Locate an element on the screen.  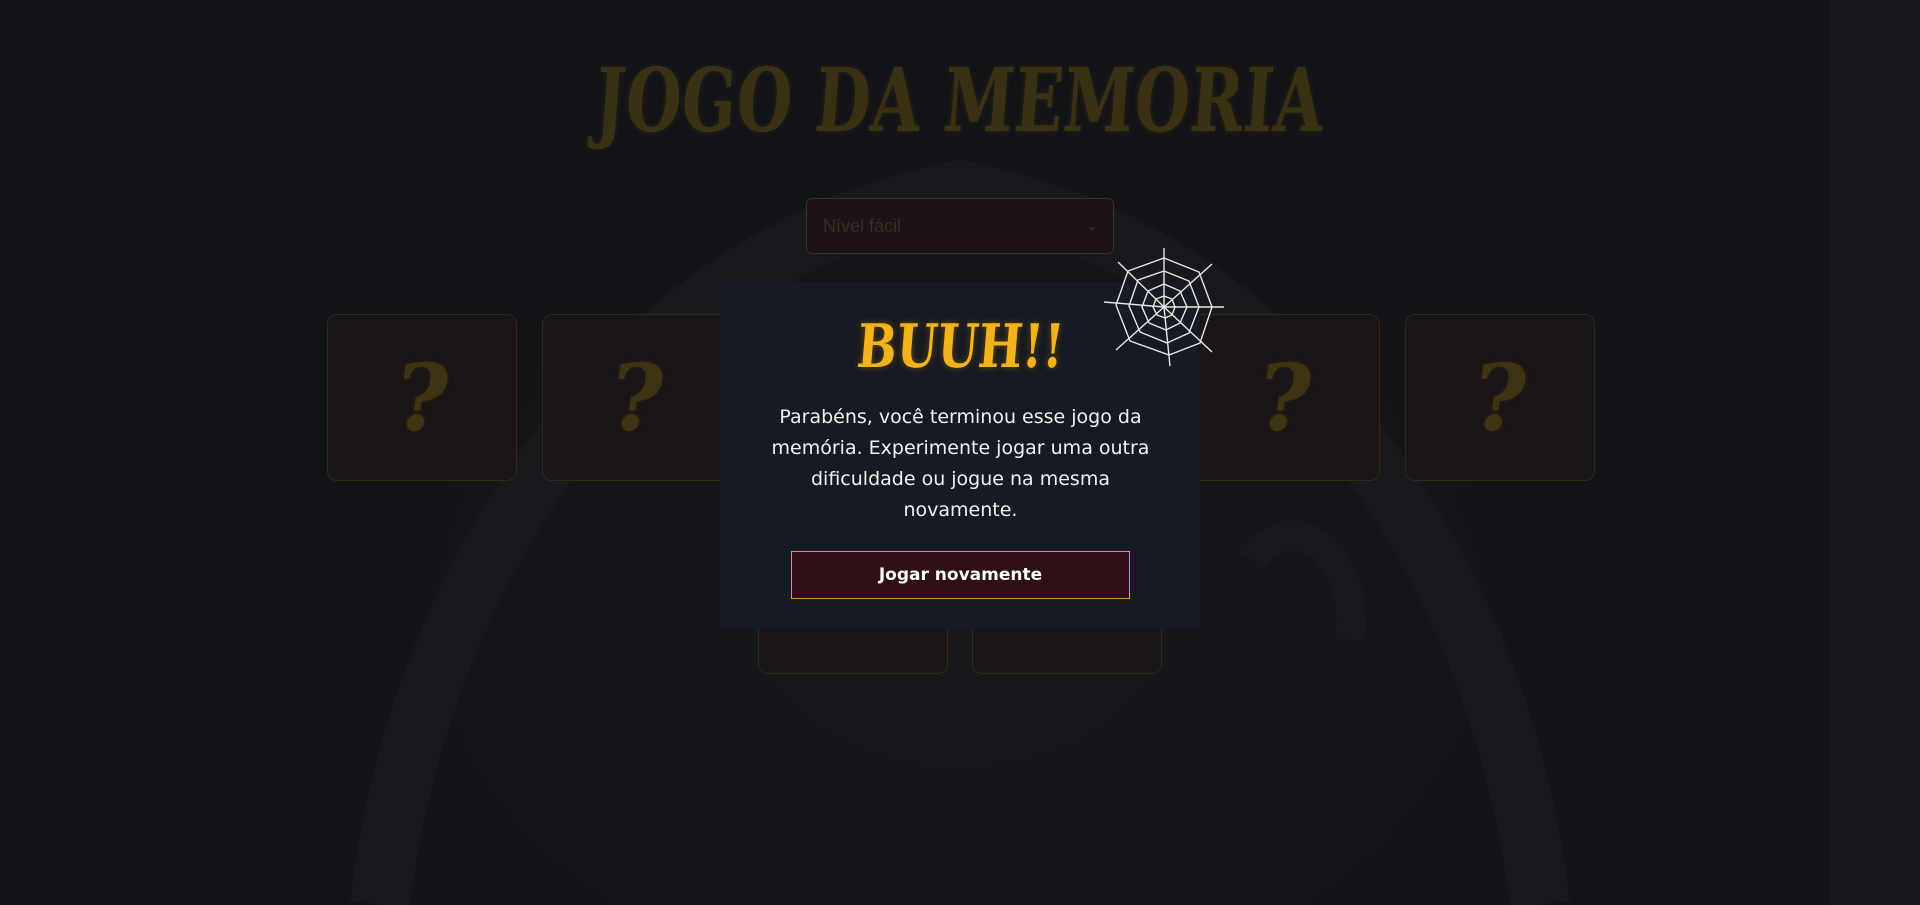
spider-web-icon is located at coordinates (1163, 307).